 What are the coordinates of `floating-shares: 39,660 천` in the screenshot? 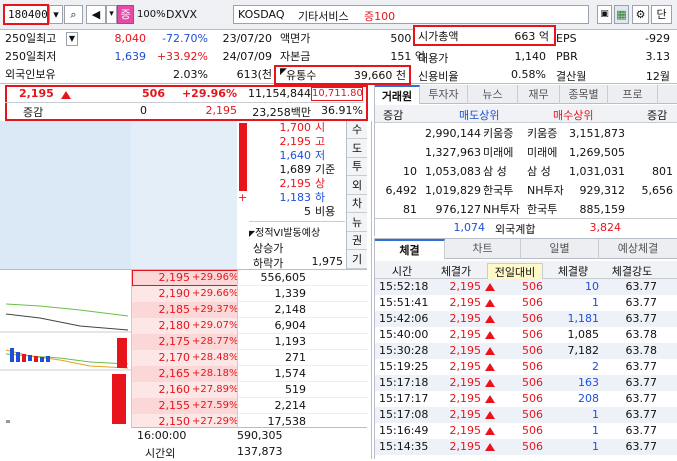 It's located at (379, 75).